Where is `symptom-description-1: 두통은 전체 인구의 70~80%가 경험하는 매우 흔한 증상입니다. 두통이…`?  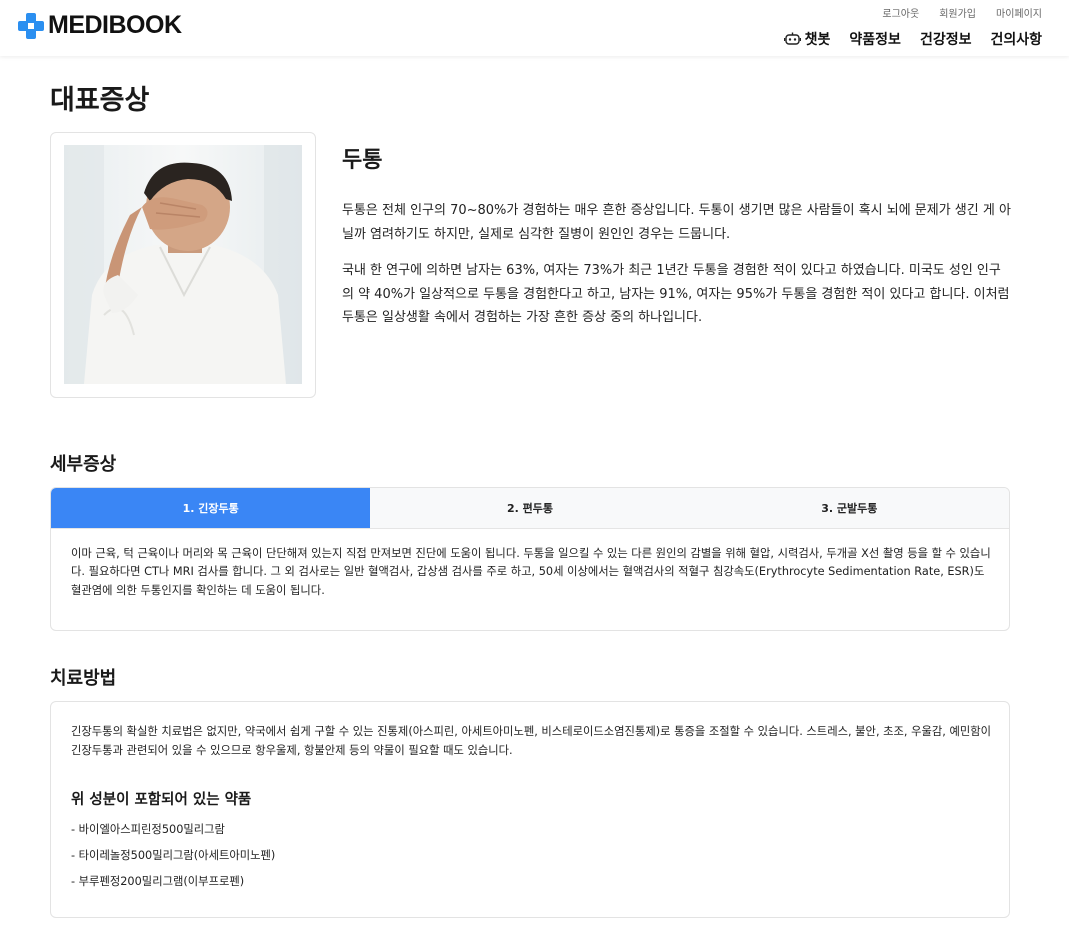 symptom-description-1: 두통은 전체 인구의 70~80%가 경험하는 매우 흔한 증상입니다. 두통이… is located at coordinates (676, 222).